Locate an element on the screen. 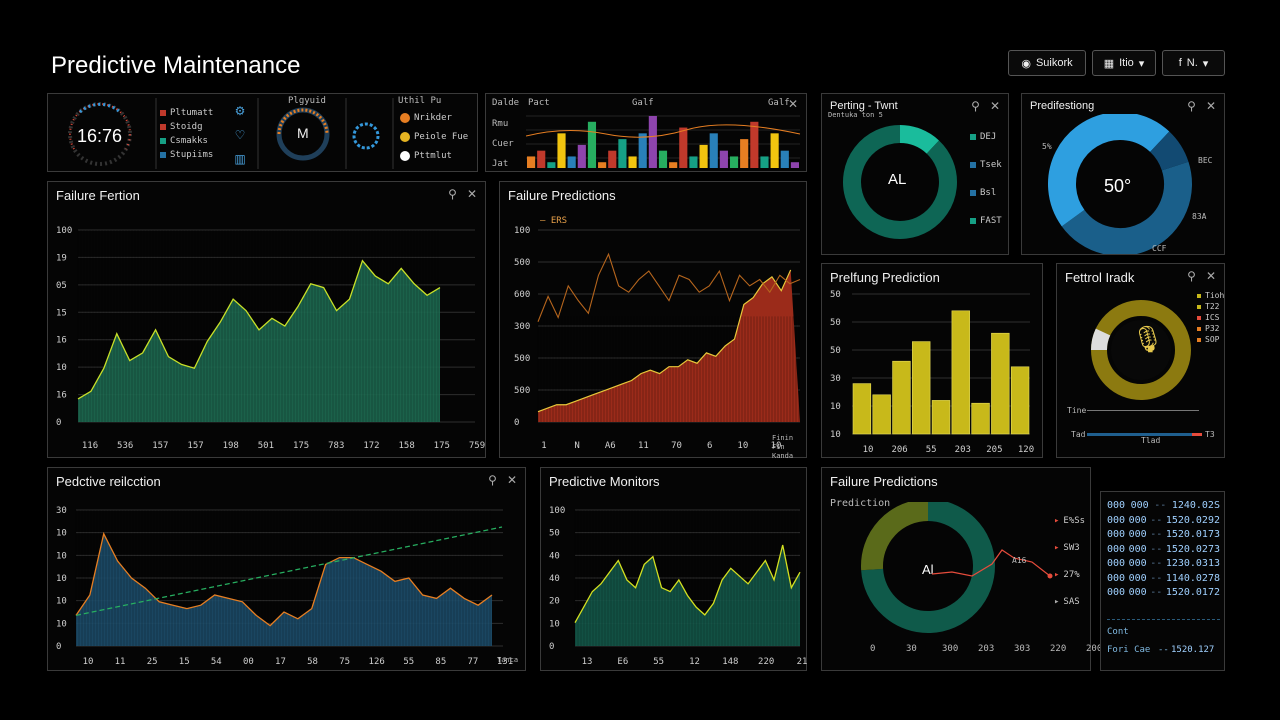  bottom-label: T3 is located at coordinates (1210, 434).